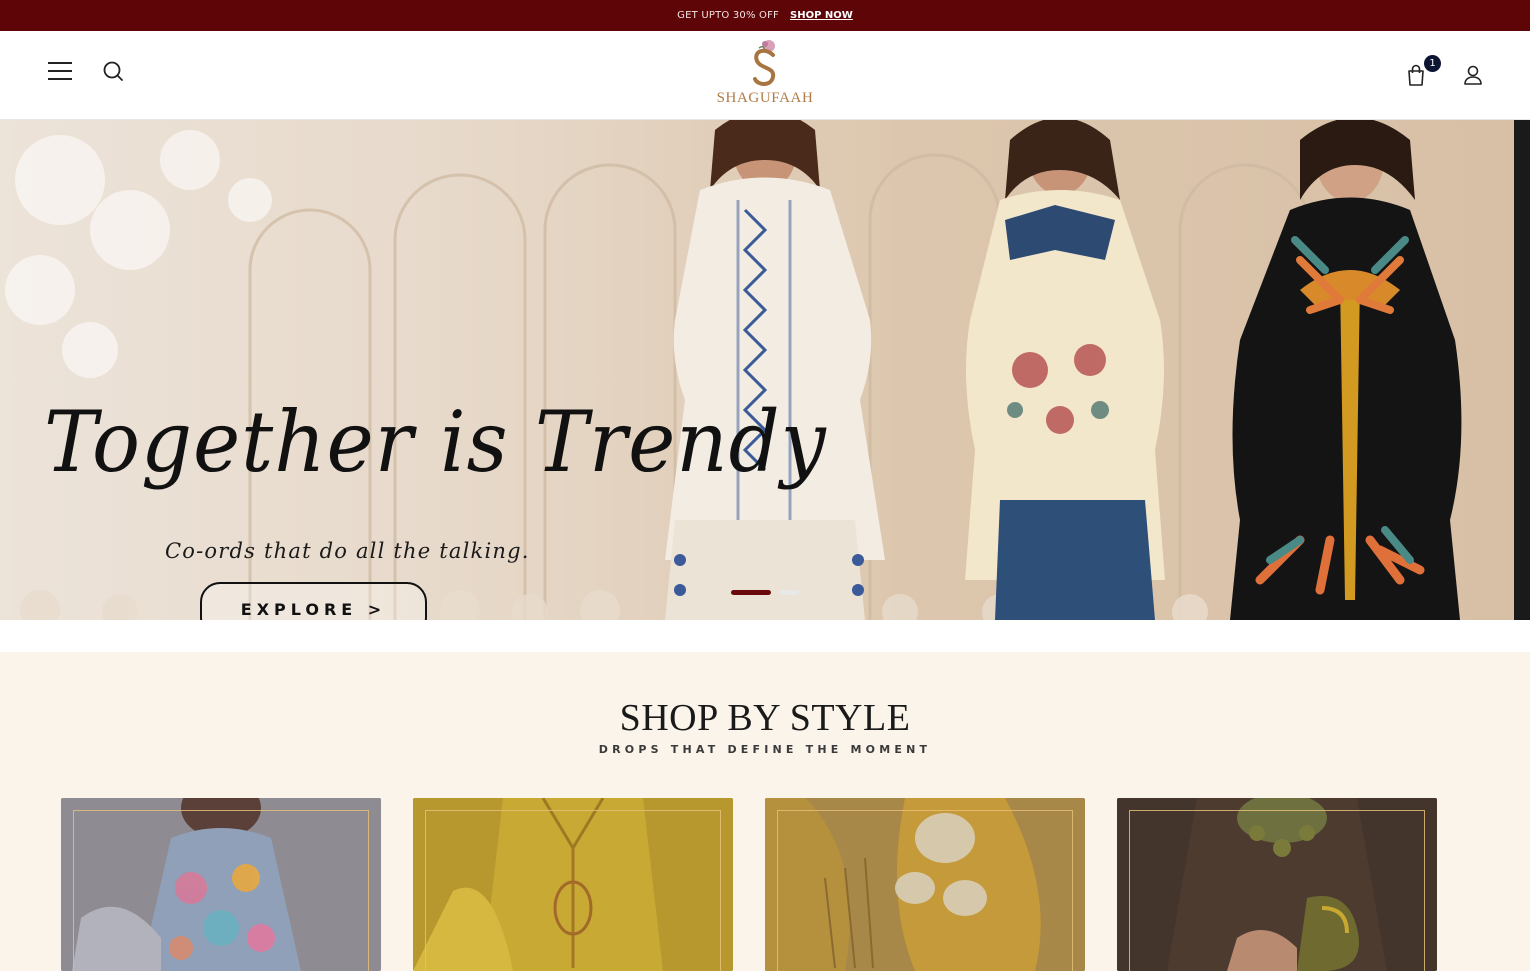 This screenshot has height=971, width=1530. Describe the element at coordinates (765, 749) in the screenshot. I see `section-subtitle: DROPS THAT DEFINE THE MOMENT` at that location.